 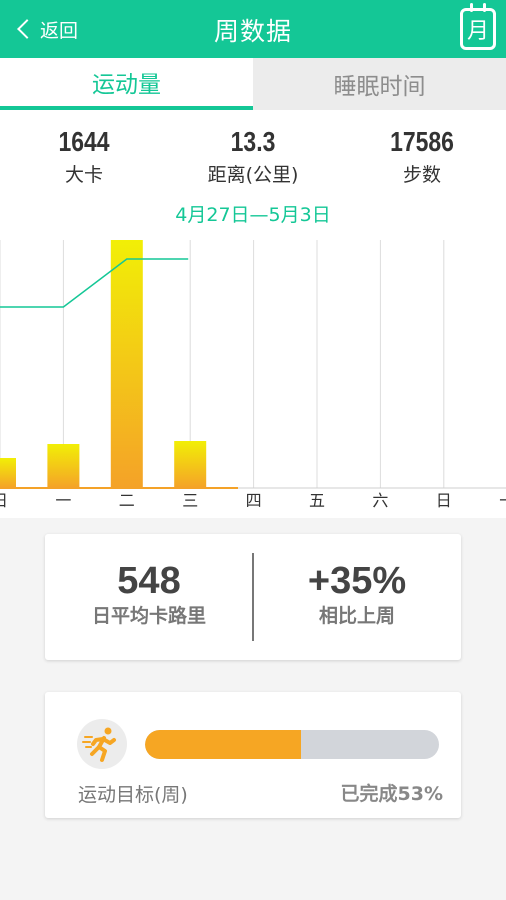 What do you see at coordinates (356, 616) in the screenshot?
I see `week-comparison-label: 相比上周` at bounding box center [356, 616].